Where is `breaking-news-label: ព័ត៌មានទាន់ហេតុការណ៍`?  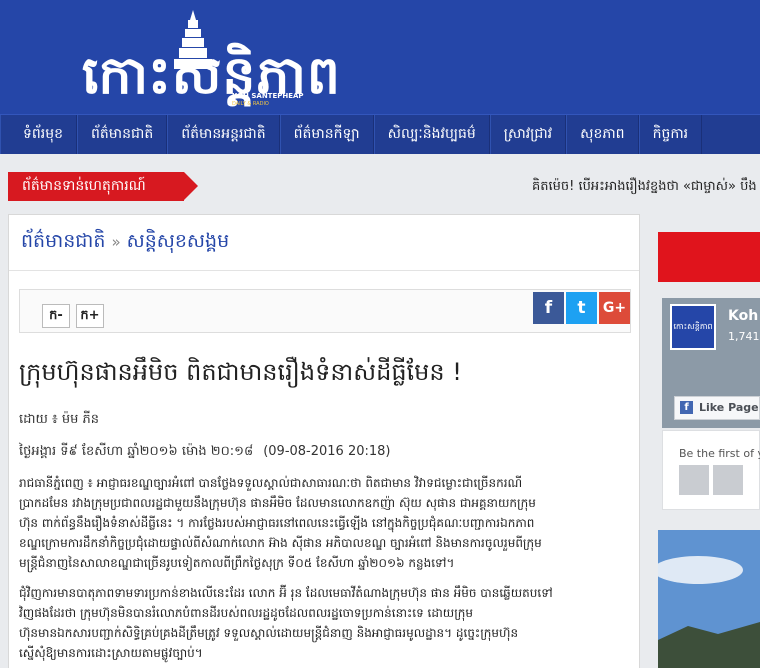
breaking-news-label: ព័ត៌មានទាន់ហេតុការណ៍ is located at coordinates (103, 186).